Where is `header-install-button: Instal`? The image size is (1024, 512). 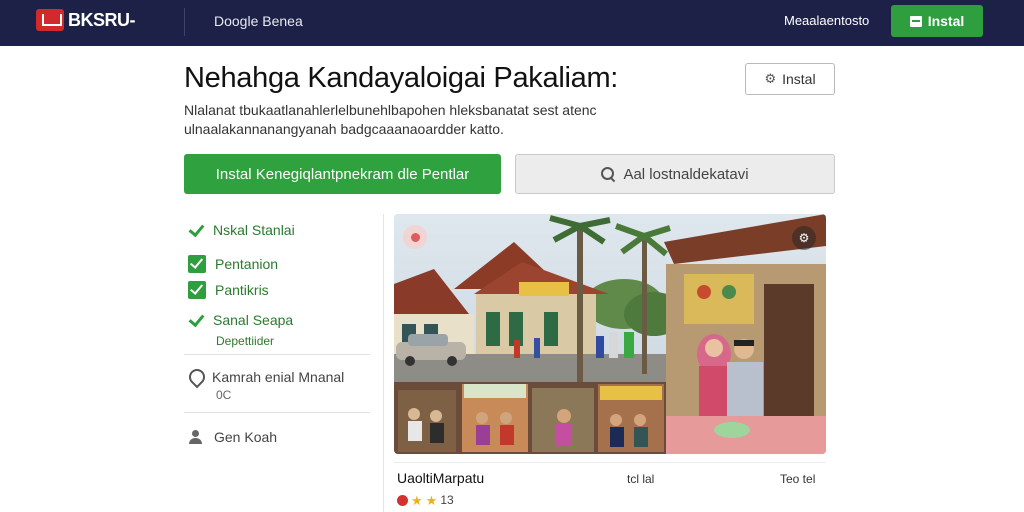 header-install-button: Instal is located at coordinates (937, 21).